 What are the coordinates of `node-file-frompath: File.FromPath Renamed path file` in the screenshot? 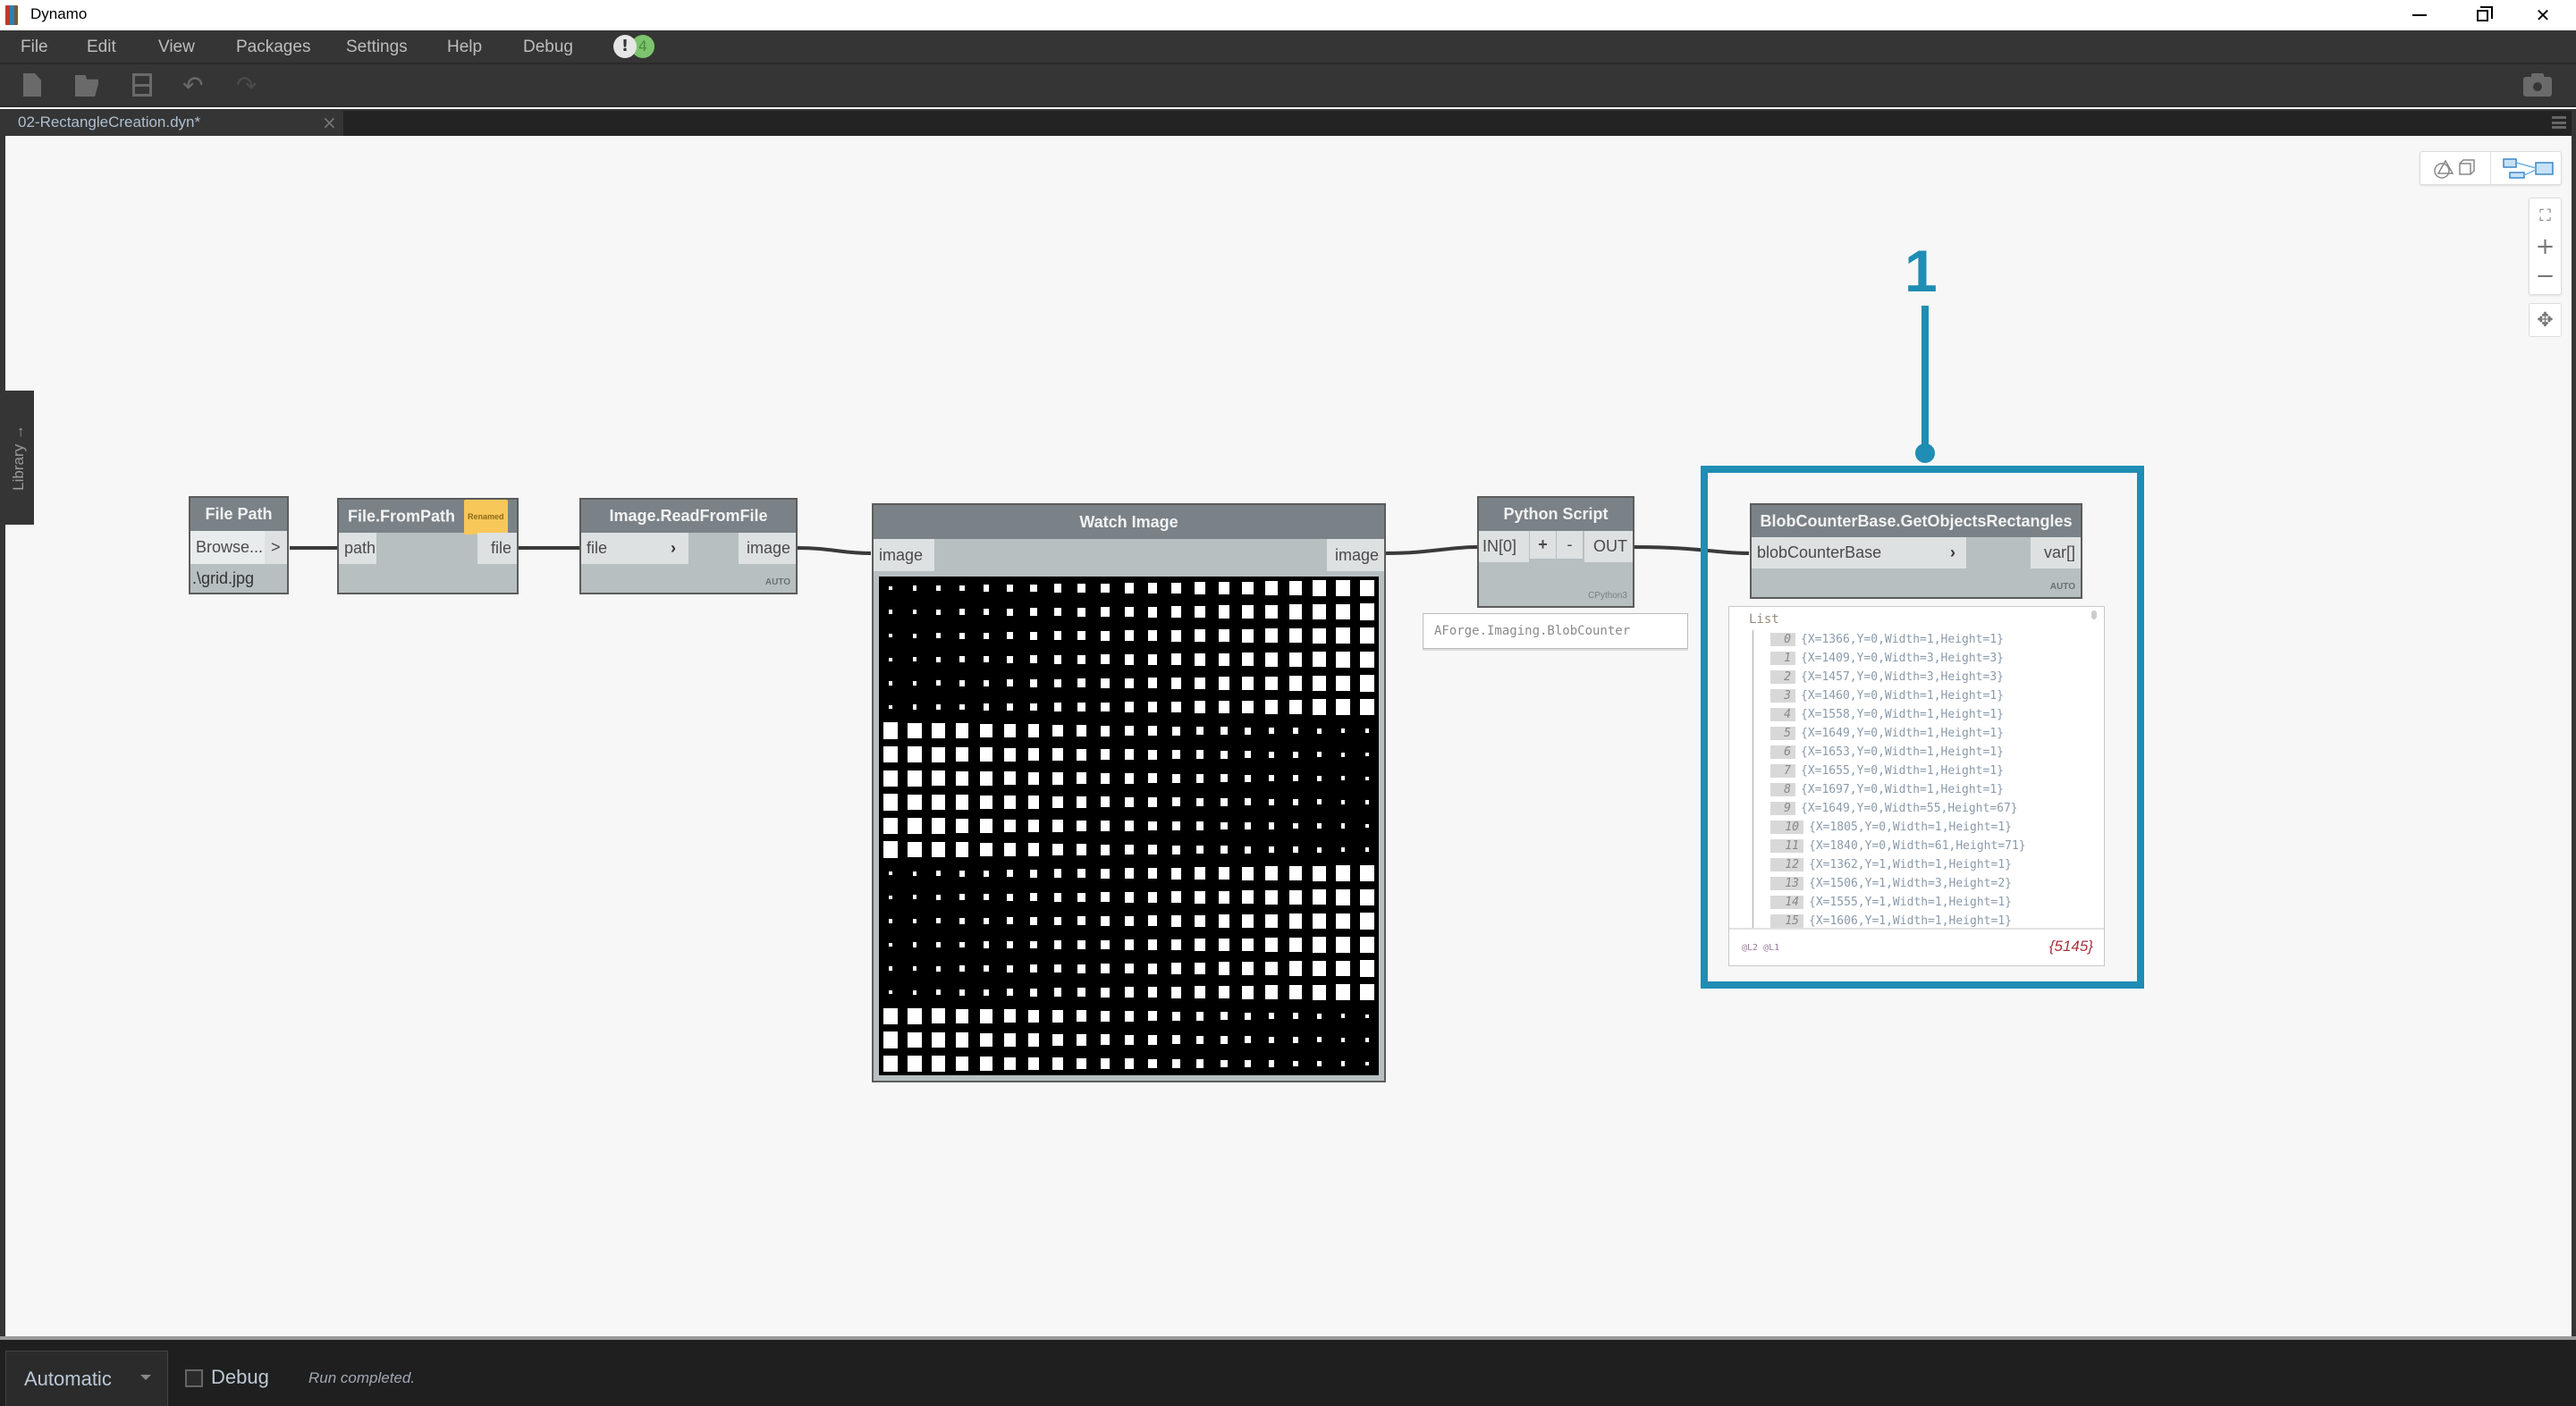 It's located at (428, 546).